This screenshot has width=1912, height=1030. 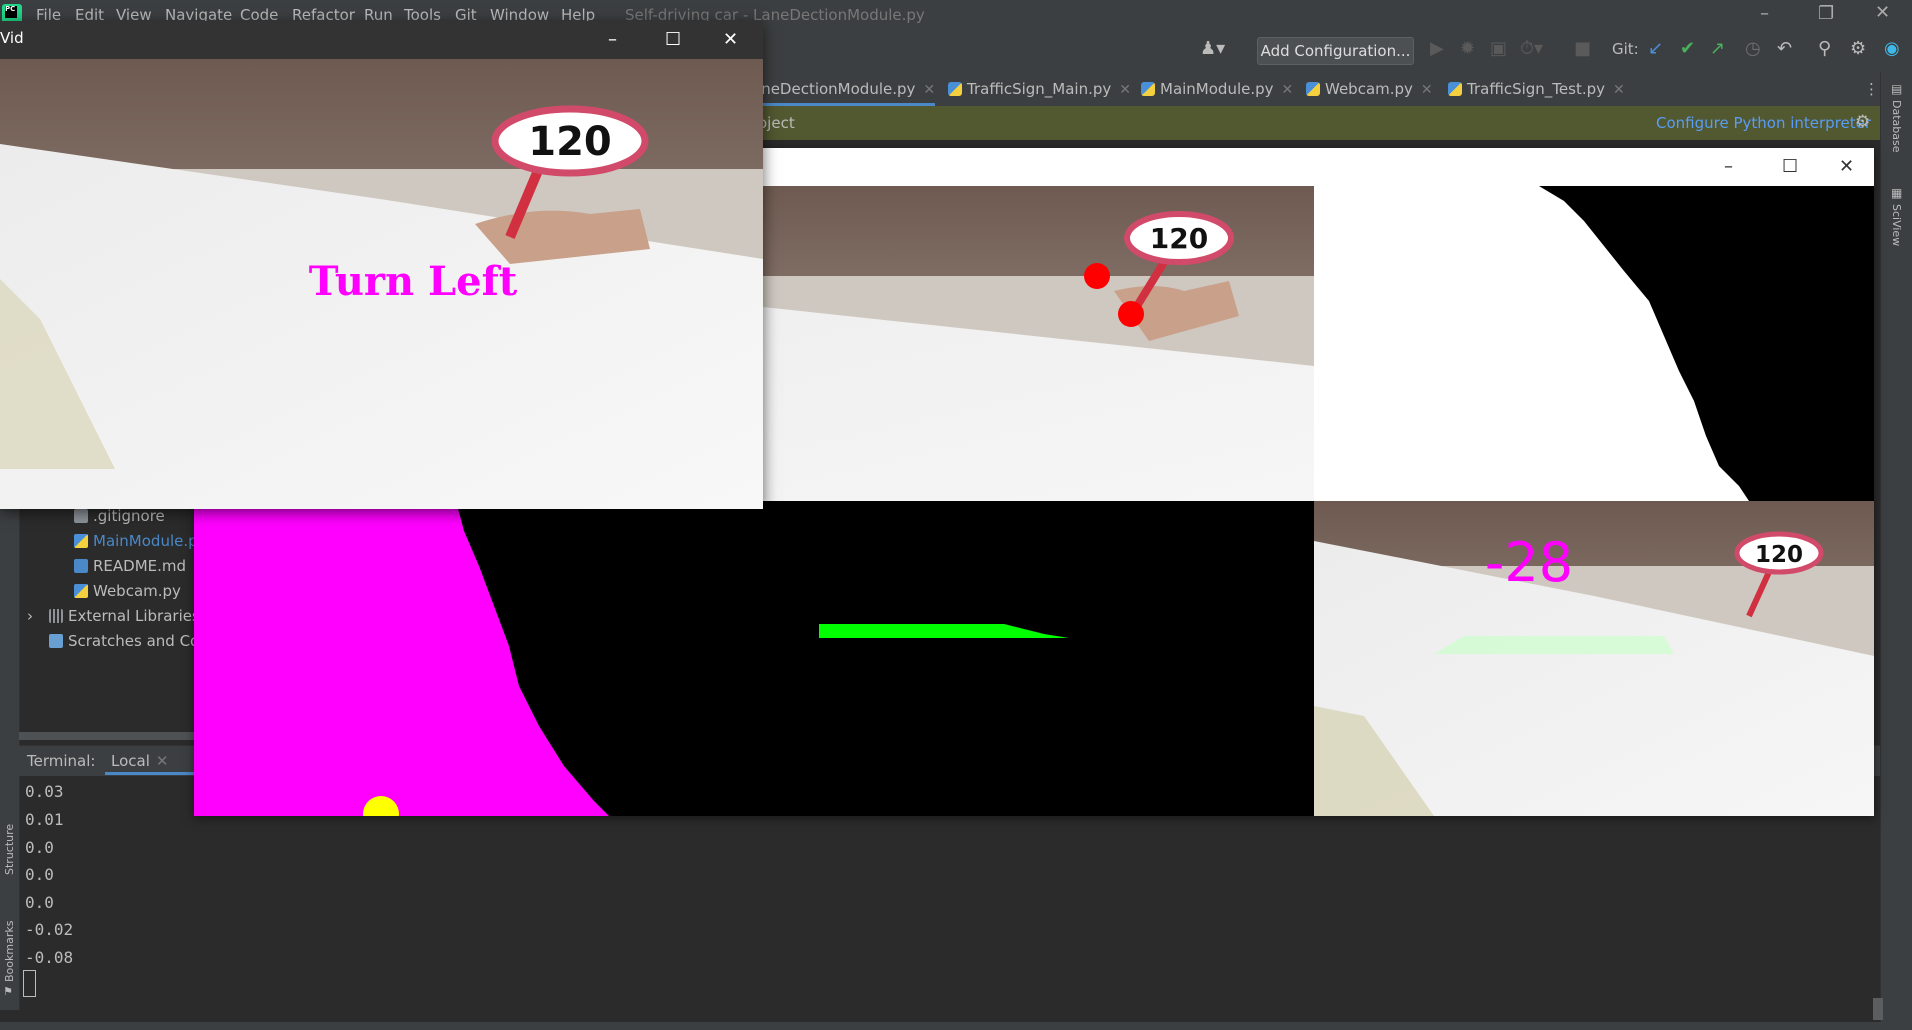 I want to click on curve-value-text: -28, so click(x=1529, y=562).